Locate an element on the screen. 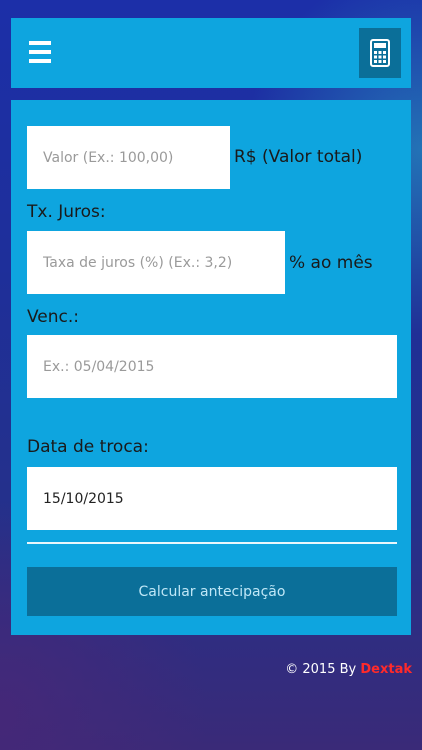 This screenshot has height=750, width=422. hamburger-menu-icon is located at coordinates (40, 52).